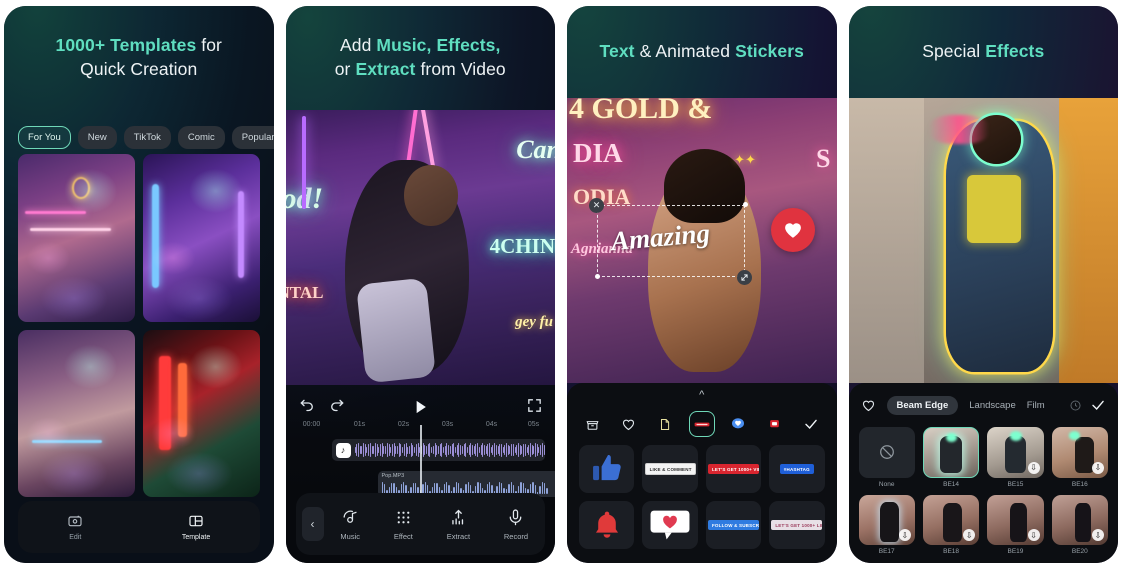  I want to click on effect-thumbnail, so click(951, 452).